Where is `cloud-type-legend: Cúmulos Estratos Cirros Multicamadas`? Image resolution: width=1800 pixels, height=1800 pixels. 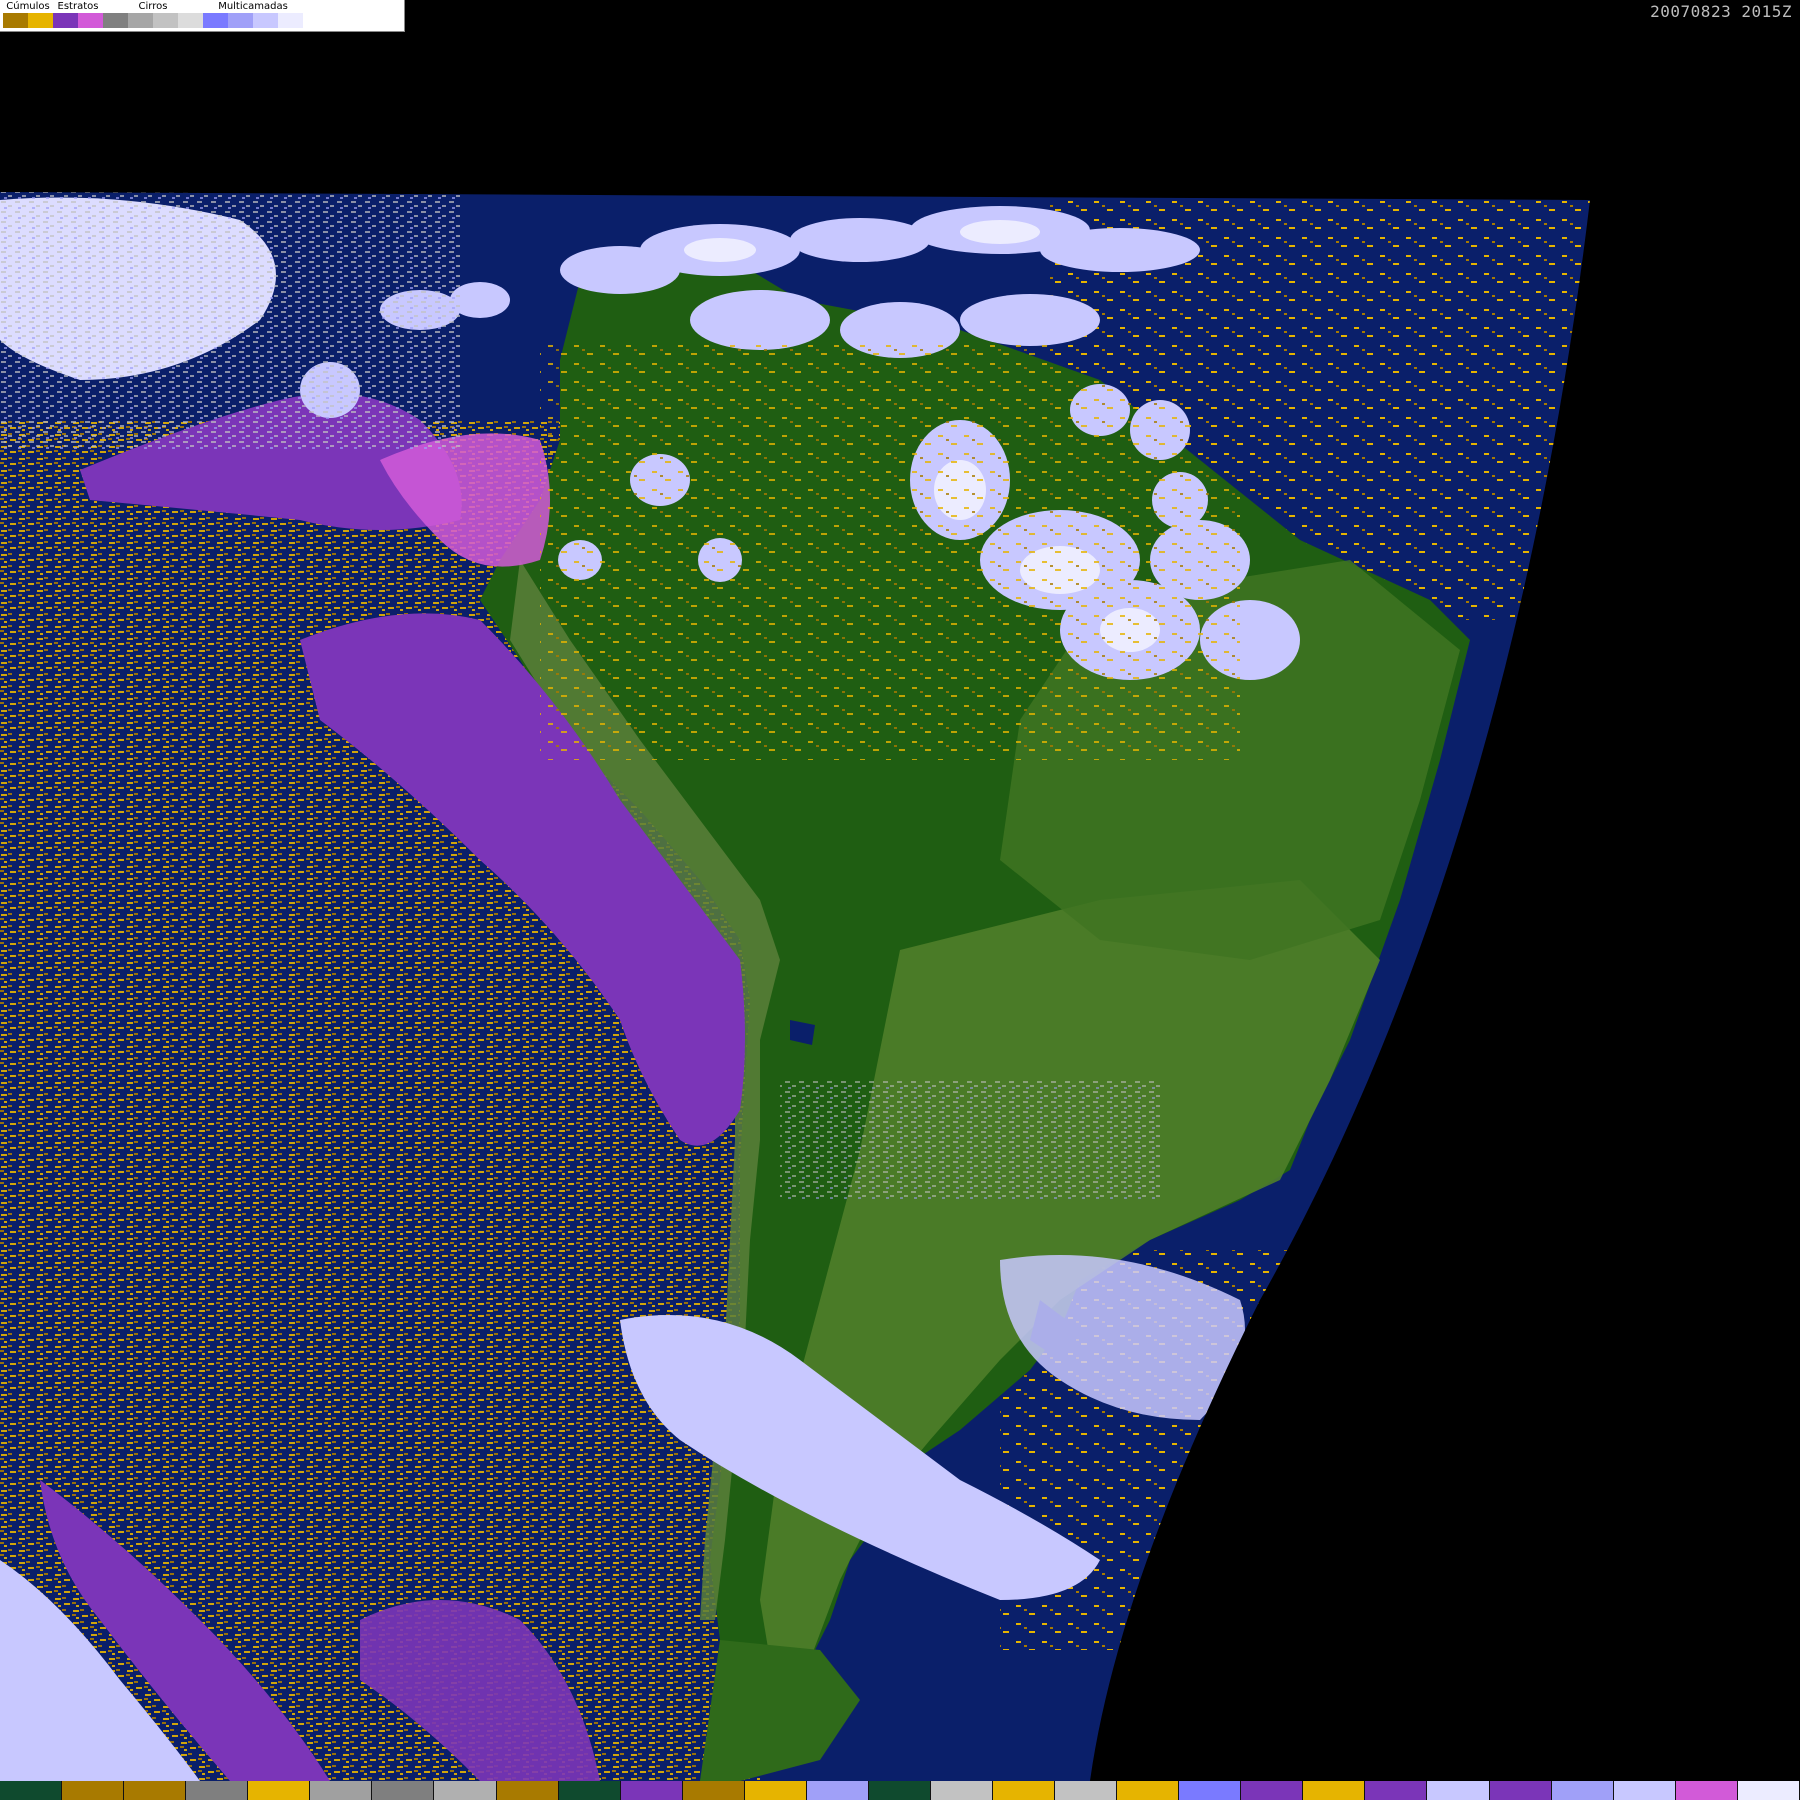 cloud-type-legend: Cúmulos Estratos Cirros Multicamadas is located at coordinates (202, 16).